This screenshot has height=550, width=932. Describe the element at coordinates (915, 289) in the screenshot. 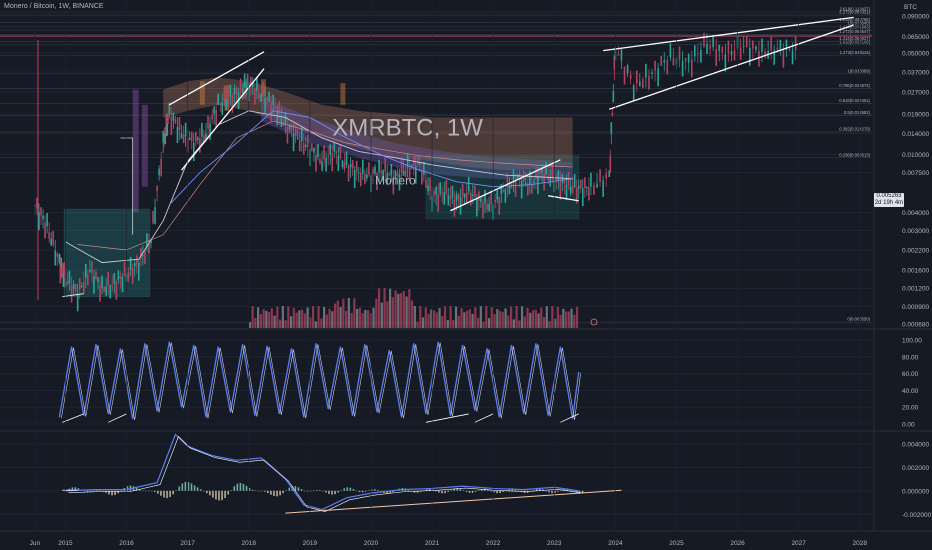

I see `price-axis-label: 0.001200` at that location.